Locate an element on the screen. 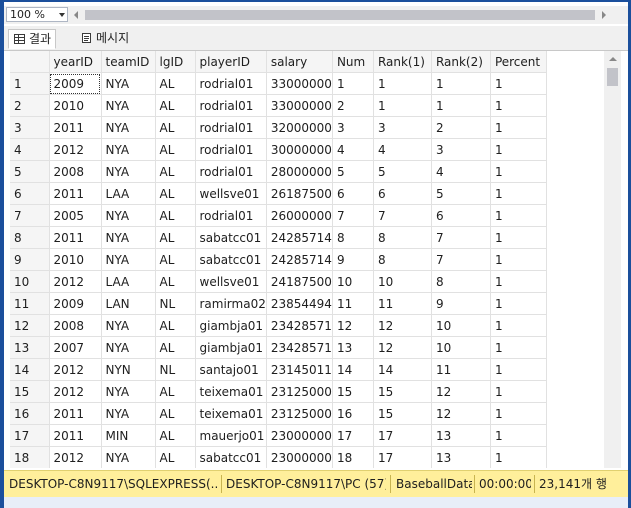 The image size is (631, 508). table-row: 8 2011 NYA AL sabatcc01 24285714 8 8 7 1 is located at coordinates (278, 237).